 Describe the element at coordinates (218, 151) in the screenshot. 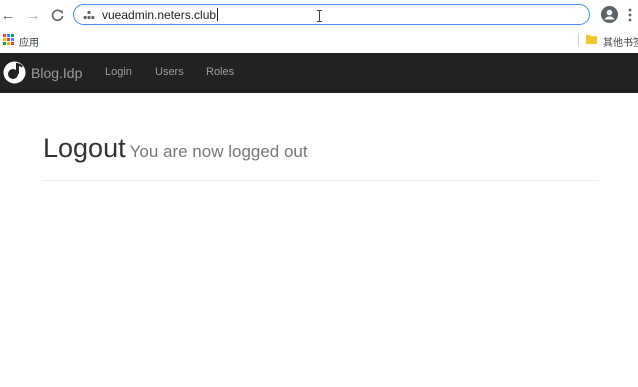

I see `page-subtitle: You are now logged out` at that location.